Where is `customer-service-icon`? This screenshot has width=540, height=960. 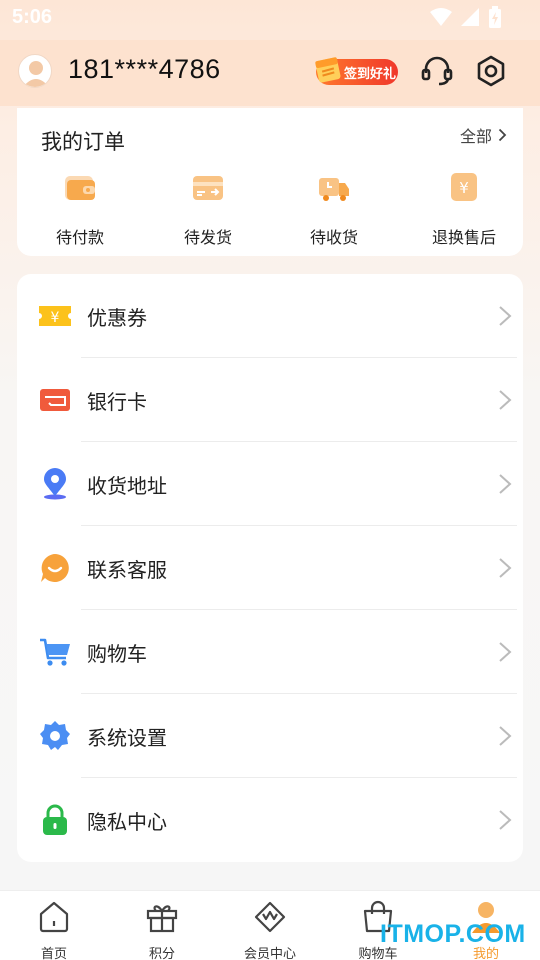
customer-service-icon is located at coordinates (437, 71).